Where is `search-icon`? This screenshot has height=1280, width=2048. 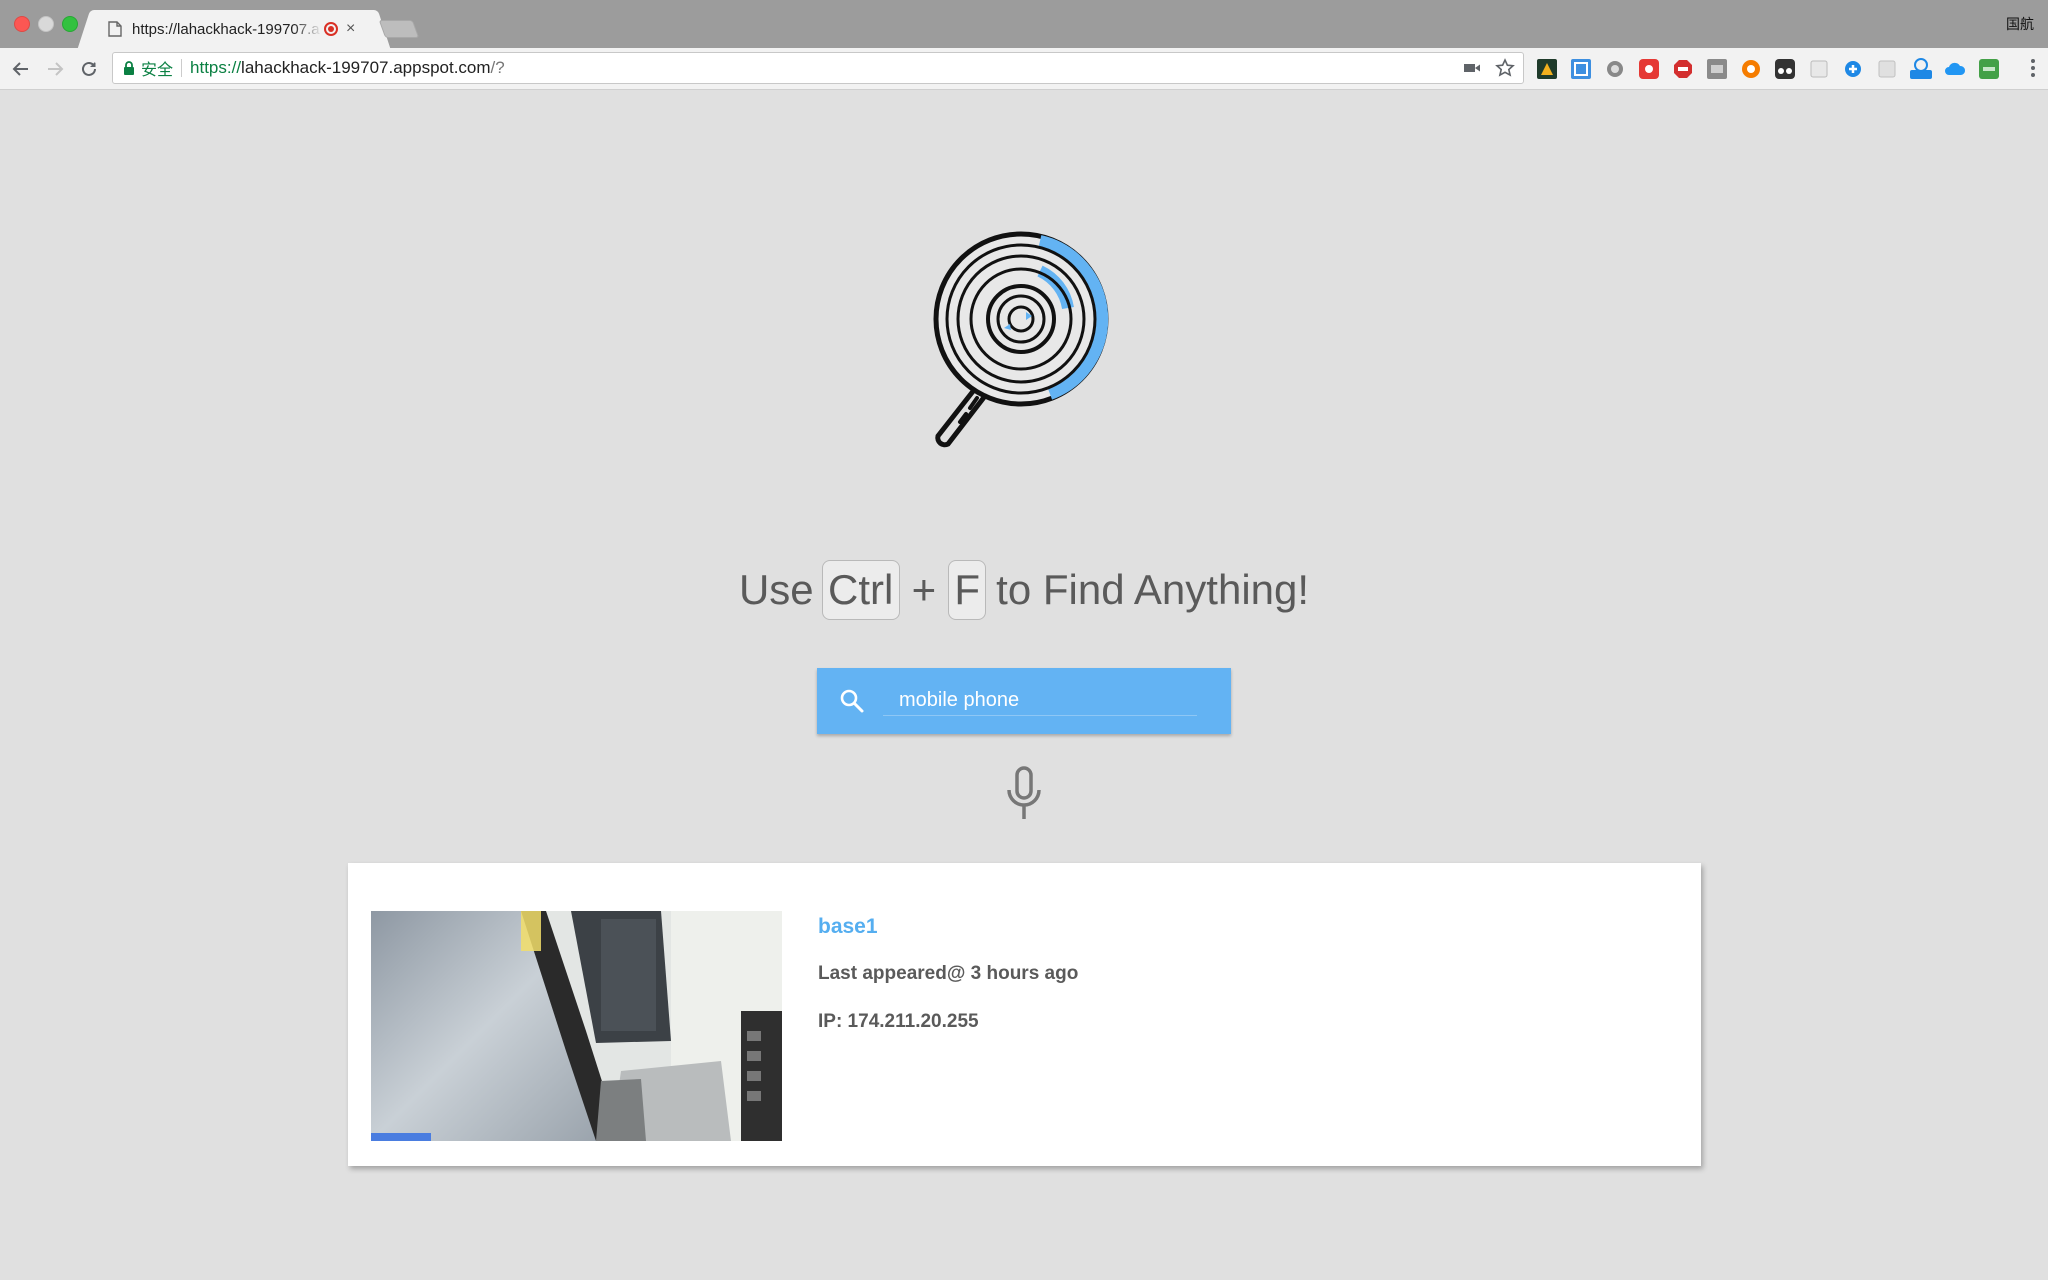
search-icon is located at coordinates (852, 701).